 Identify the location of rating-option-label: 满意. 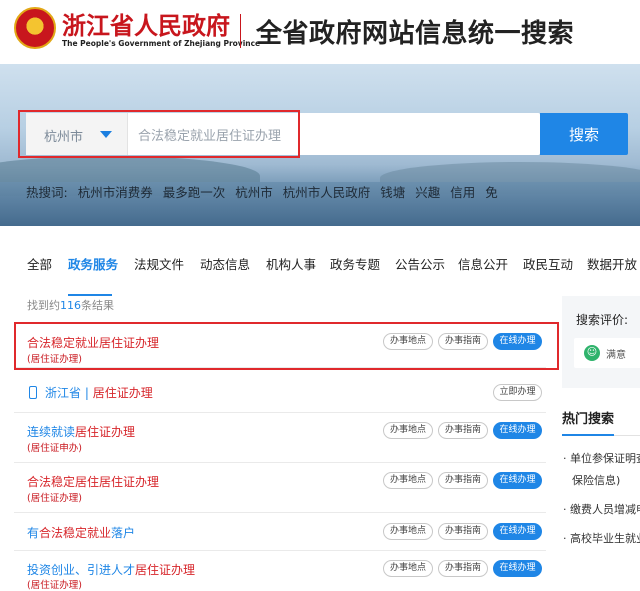
(616, 355).